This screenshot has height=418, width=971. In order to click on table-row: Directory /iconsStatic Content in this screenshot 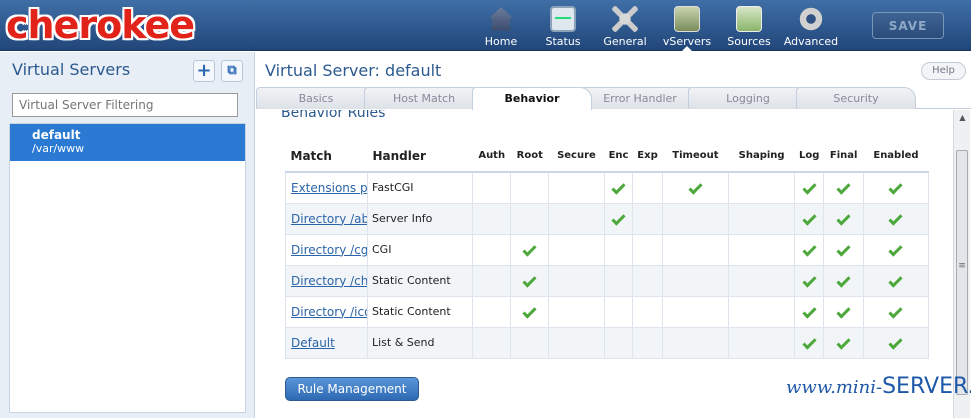, I will do `click(607, 312)`.